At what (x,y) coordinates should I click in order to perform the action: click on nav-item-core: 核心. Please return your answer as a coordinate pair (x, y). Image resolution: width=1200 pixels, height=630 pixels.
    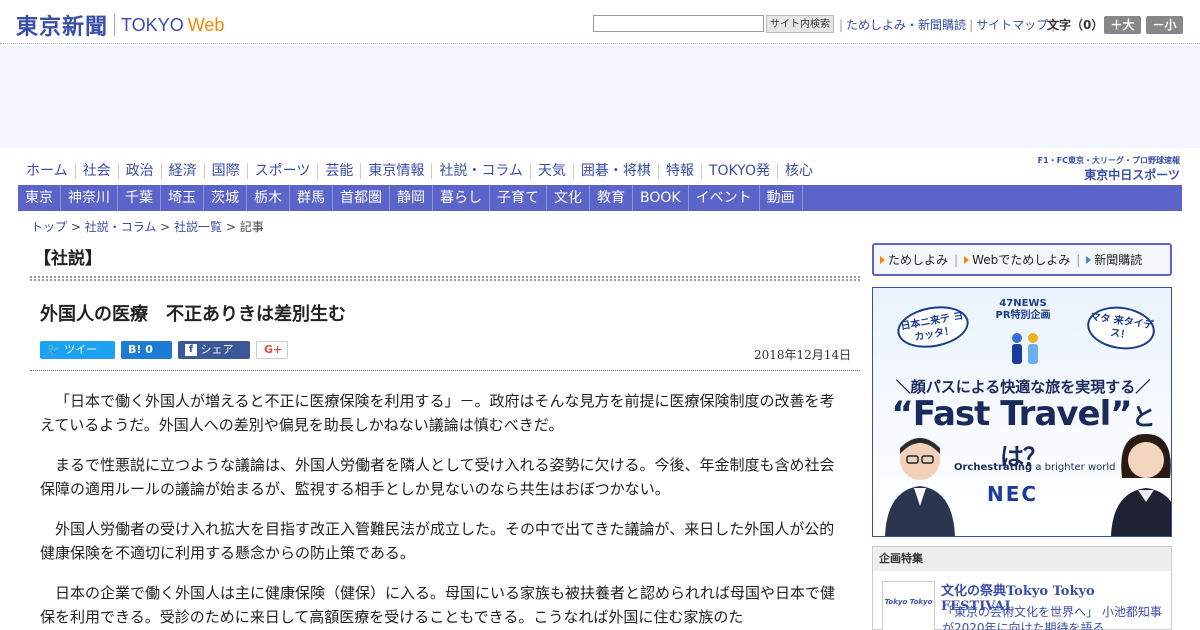
    Looking at the image, I should click on (799, 171).